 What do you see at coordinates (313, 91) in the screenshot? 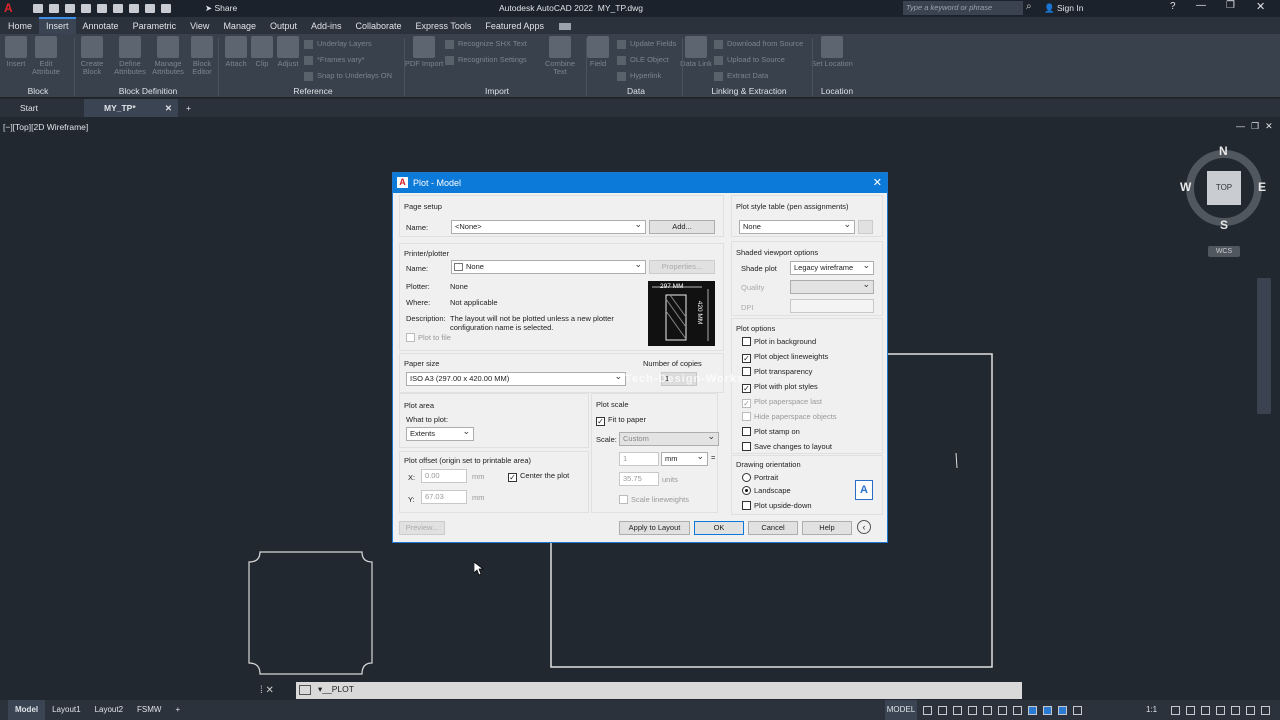
I see `panel-reference: Reference` at bounding box center [313, 91].